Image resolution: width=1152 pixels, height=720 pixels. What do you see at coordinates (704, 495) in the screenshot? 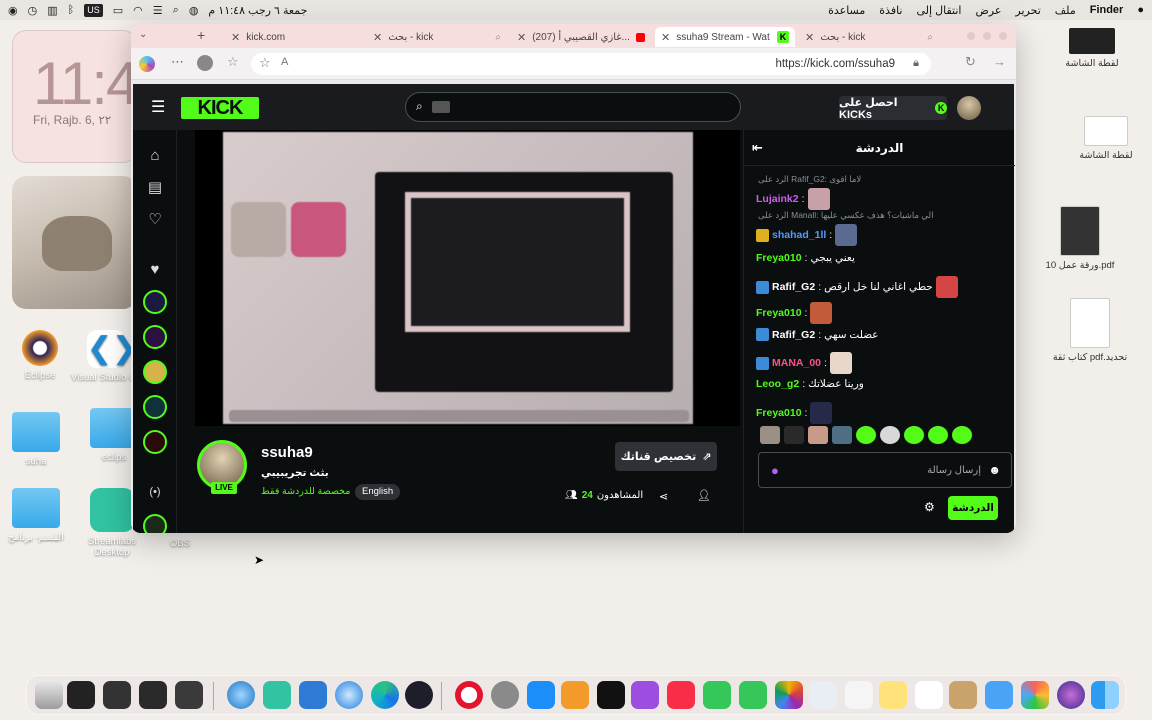
I see `follow-icon: 👤︎` at bounding box center [704, 495].